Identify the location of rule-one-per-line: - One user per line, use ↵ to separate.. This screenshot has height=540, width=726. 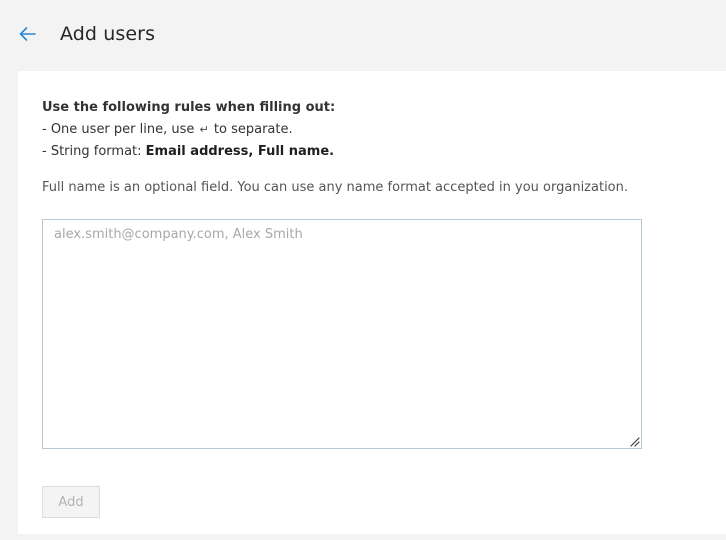
(188, 130).